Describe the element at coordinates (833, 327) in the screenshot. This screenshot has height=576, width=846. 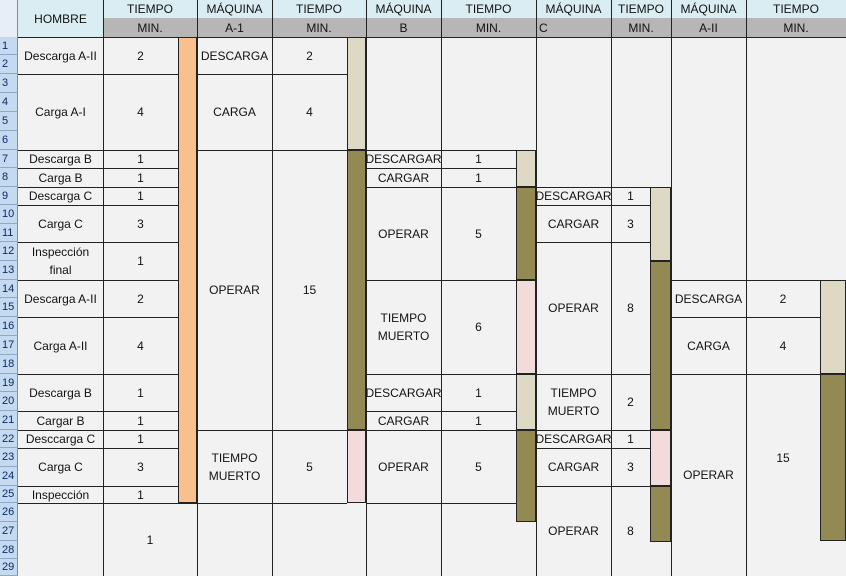
I see `bar-a2-load` at that location.